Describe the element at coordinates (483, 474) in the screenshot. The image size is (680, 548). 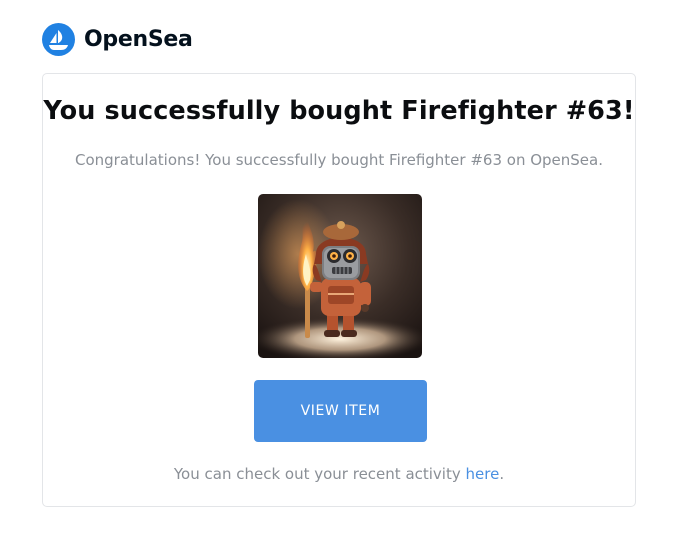
I see `recent-activity-link: here` at that location.